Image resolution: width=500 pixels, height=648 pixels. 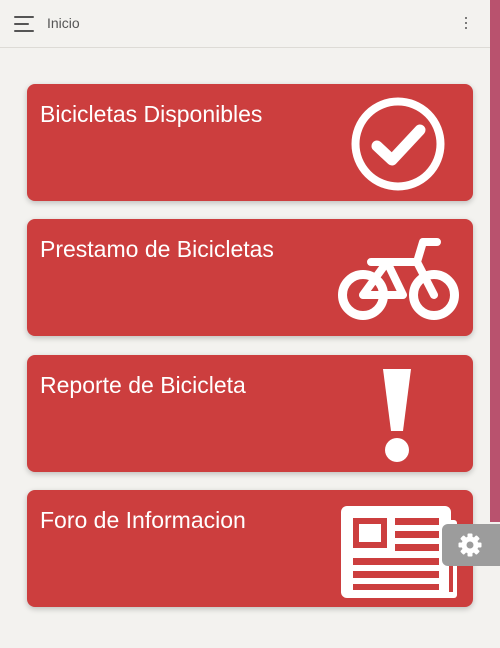 I want to click on gear-icon, so click(x=470, y=545).